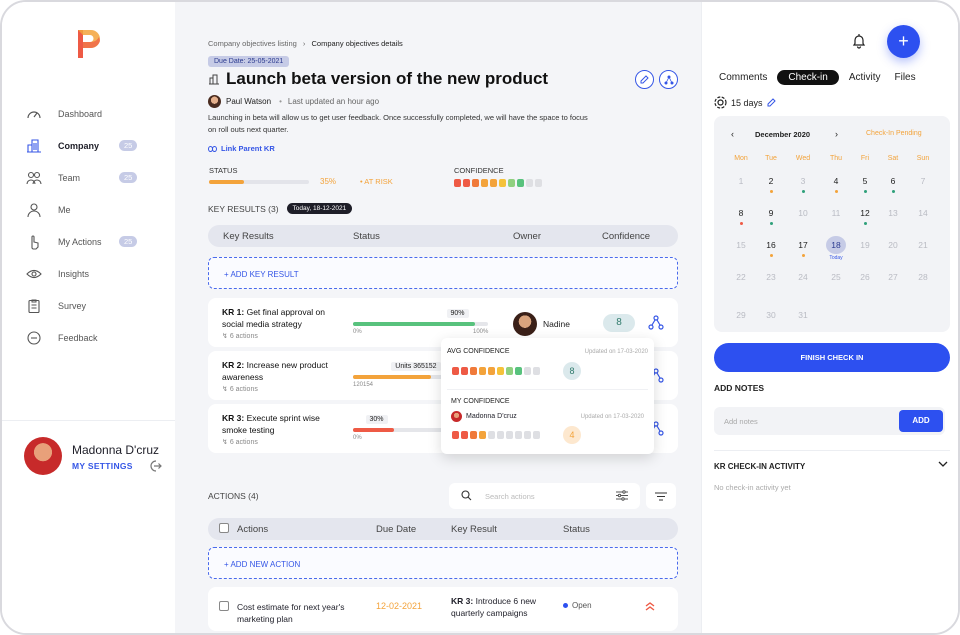 The width and height of the screenshot is (960, 635). Describe the element at coordinates (248, 101) in the screenshot. I see `owner-name: Paul Watson` at that location.